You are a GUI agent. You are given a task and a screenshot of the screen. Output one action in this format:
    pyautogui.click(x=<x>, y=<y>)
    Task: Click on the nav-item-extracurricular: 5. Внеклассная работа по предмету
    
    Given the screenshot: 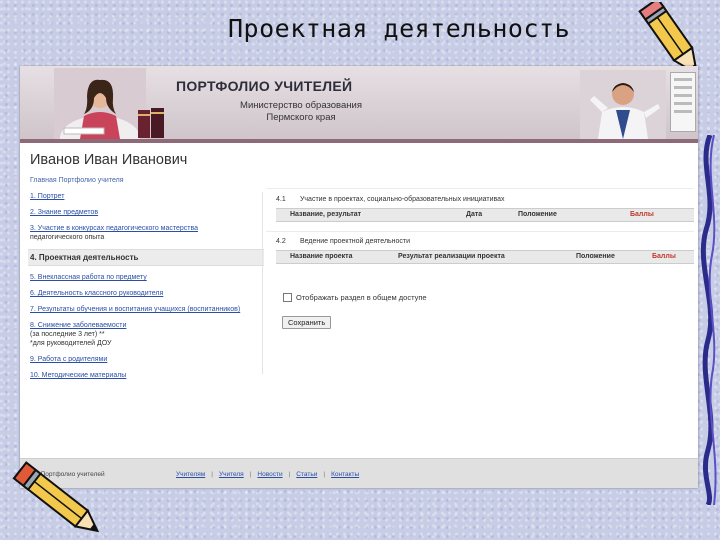 What is the action you would take?
    pyautogui.click(x=146, y=277)
    